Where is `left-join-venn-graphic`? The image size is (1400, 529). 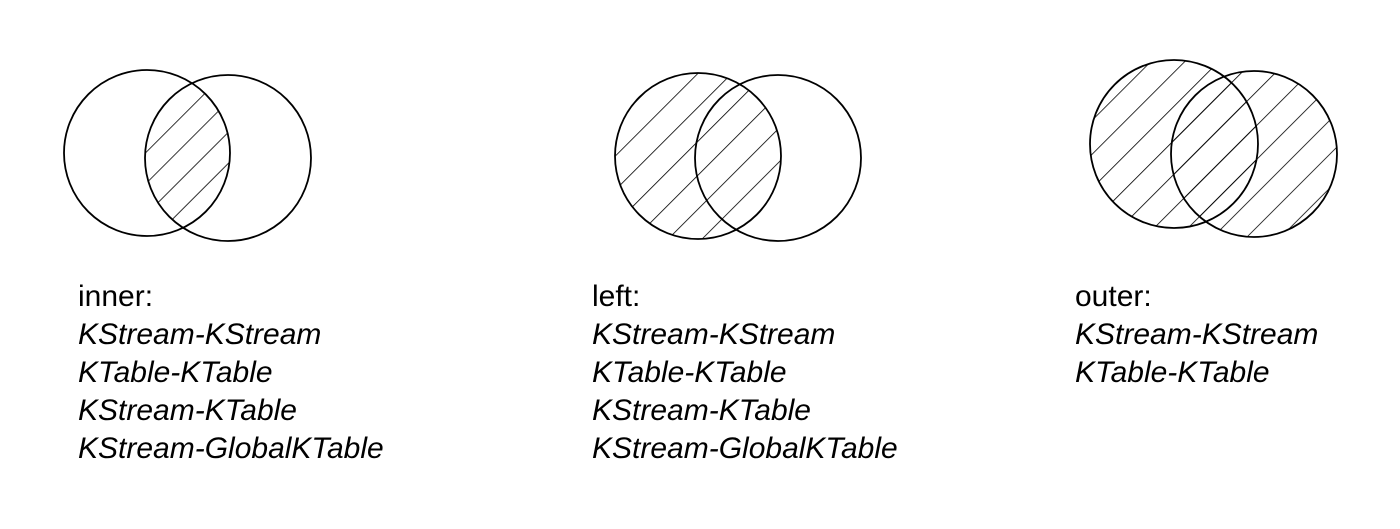 left-join-venn-graphic is located at coordinates (738, 157).